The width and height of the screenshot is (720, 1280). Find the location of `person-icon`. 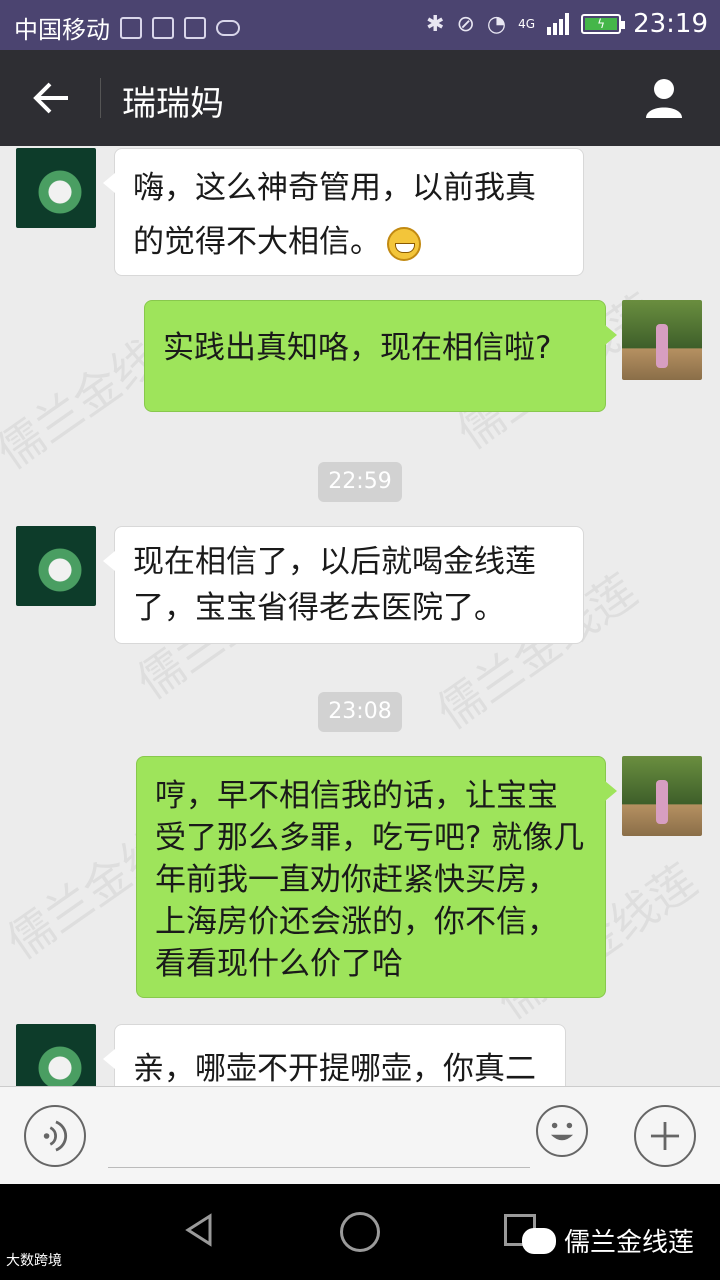

person-icon is located at coordinates (664, 98).